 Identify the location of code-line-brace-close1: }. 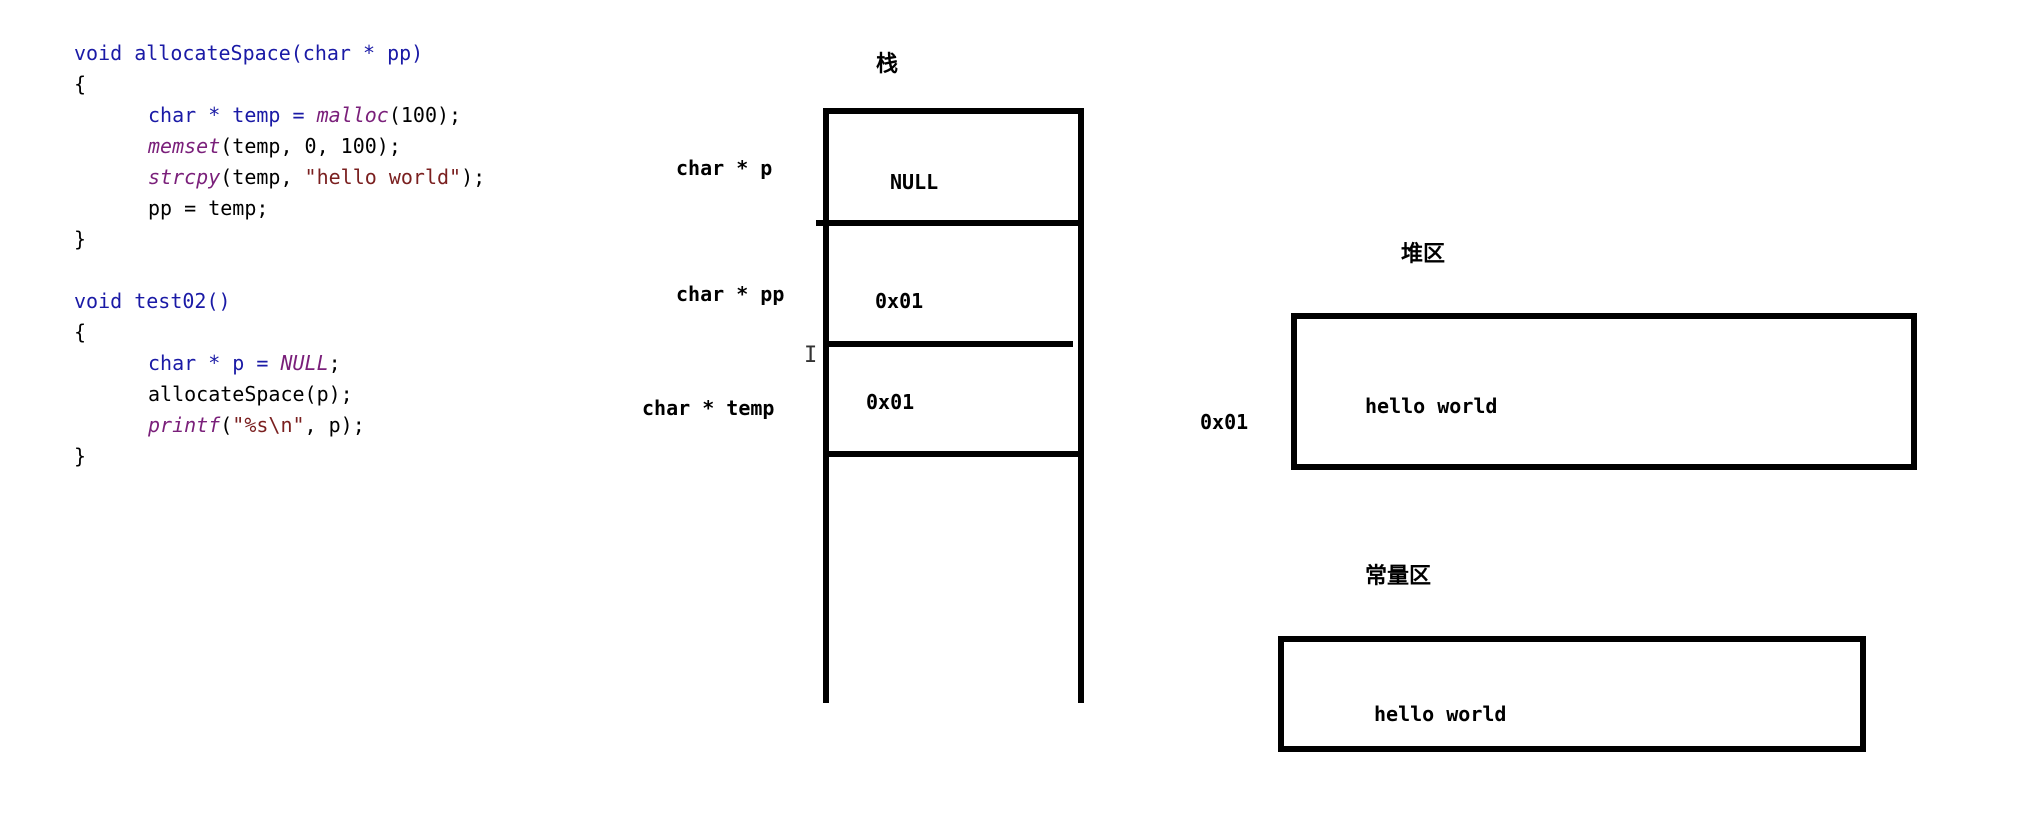
(80, 239).